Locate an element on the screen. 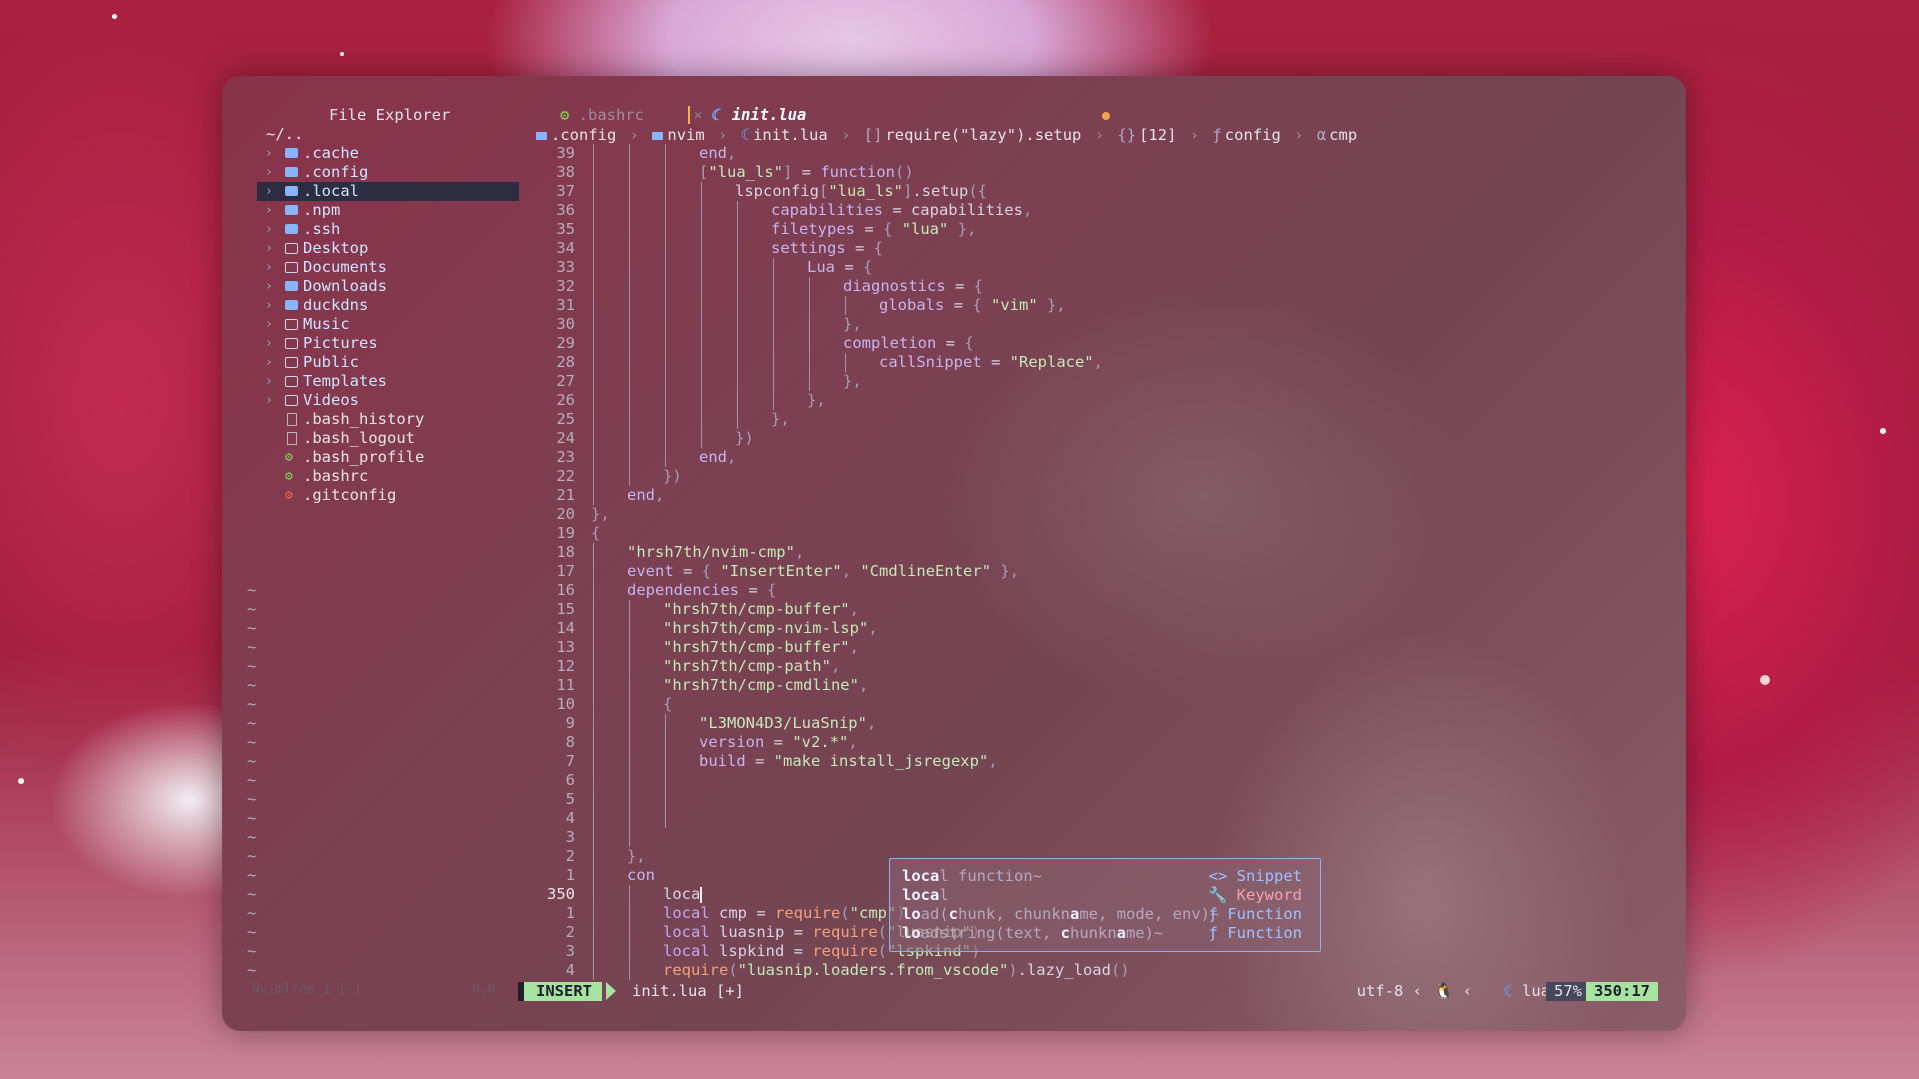 The height and width of the screenshot is (1079, 1919). code-line: 35 filetypes = { "lua" }, is located at coordinates (1097, 229).